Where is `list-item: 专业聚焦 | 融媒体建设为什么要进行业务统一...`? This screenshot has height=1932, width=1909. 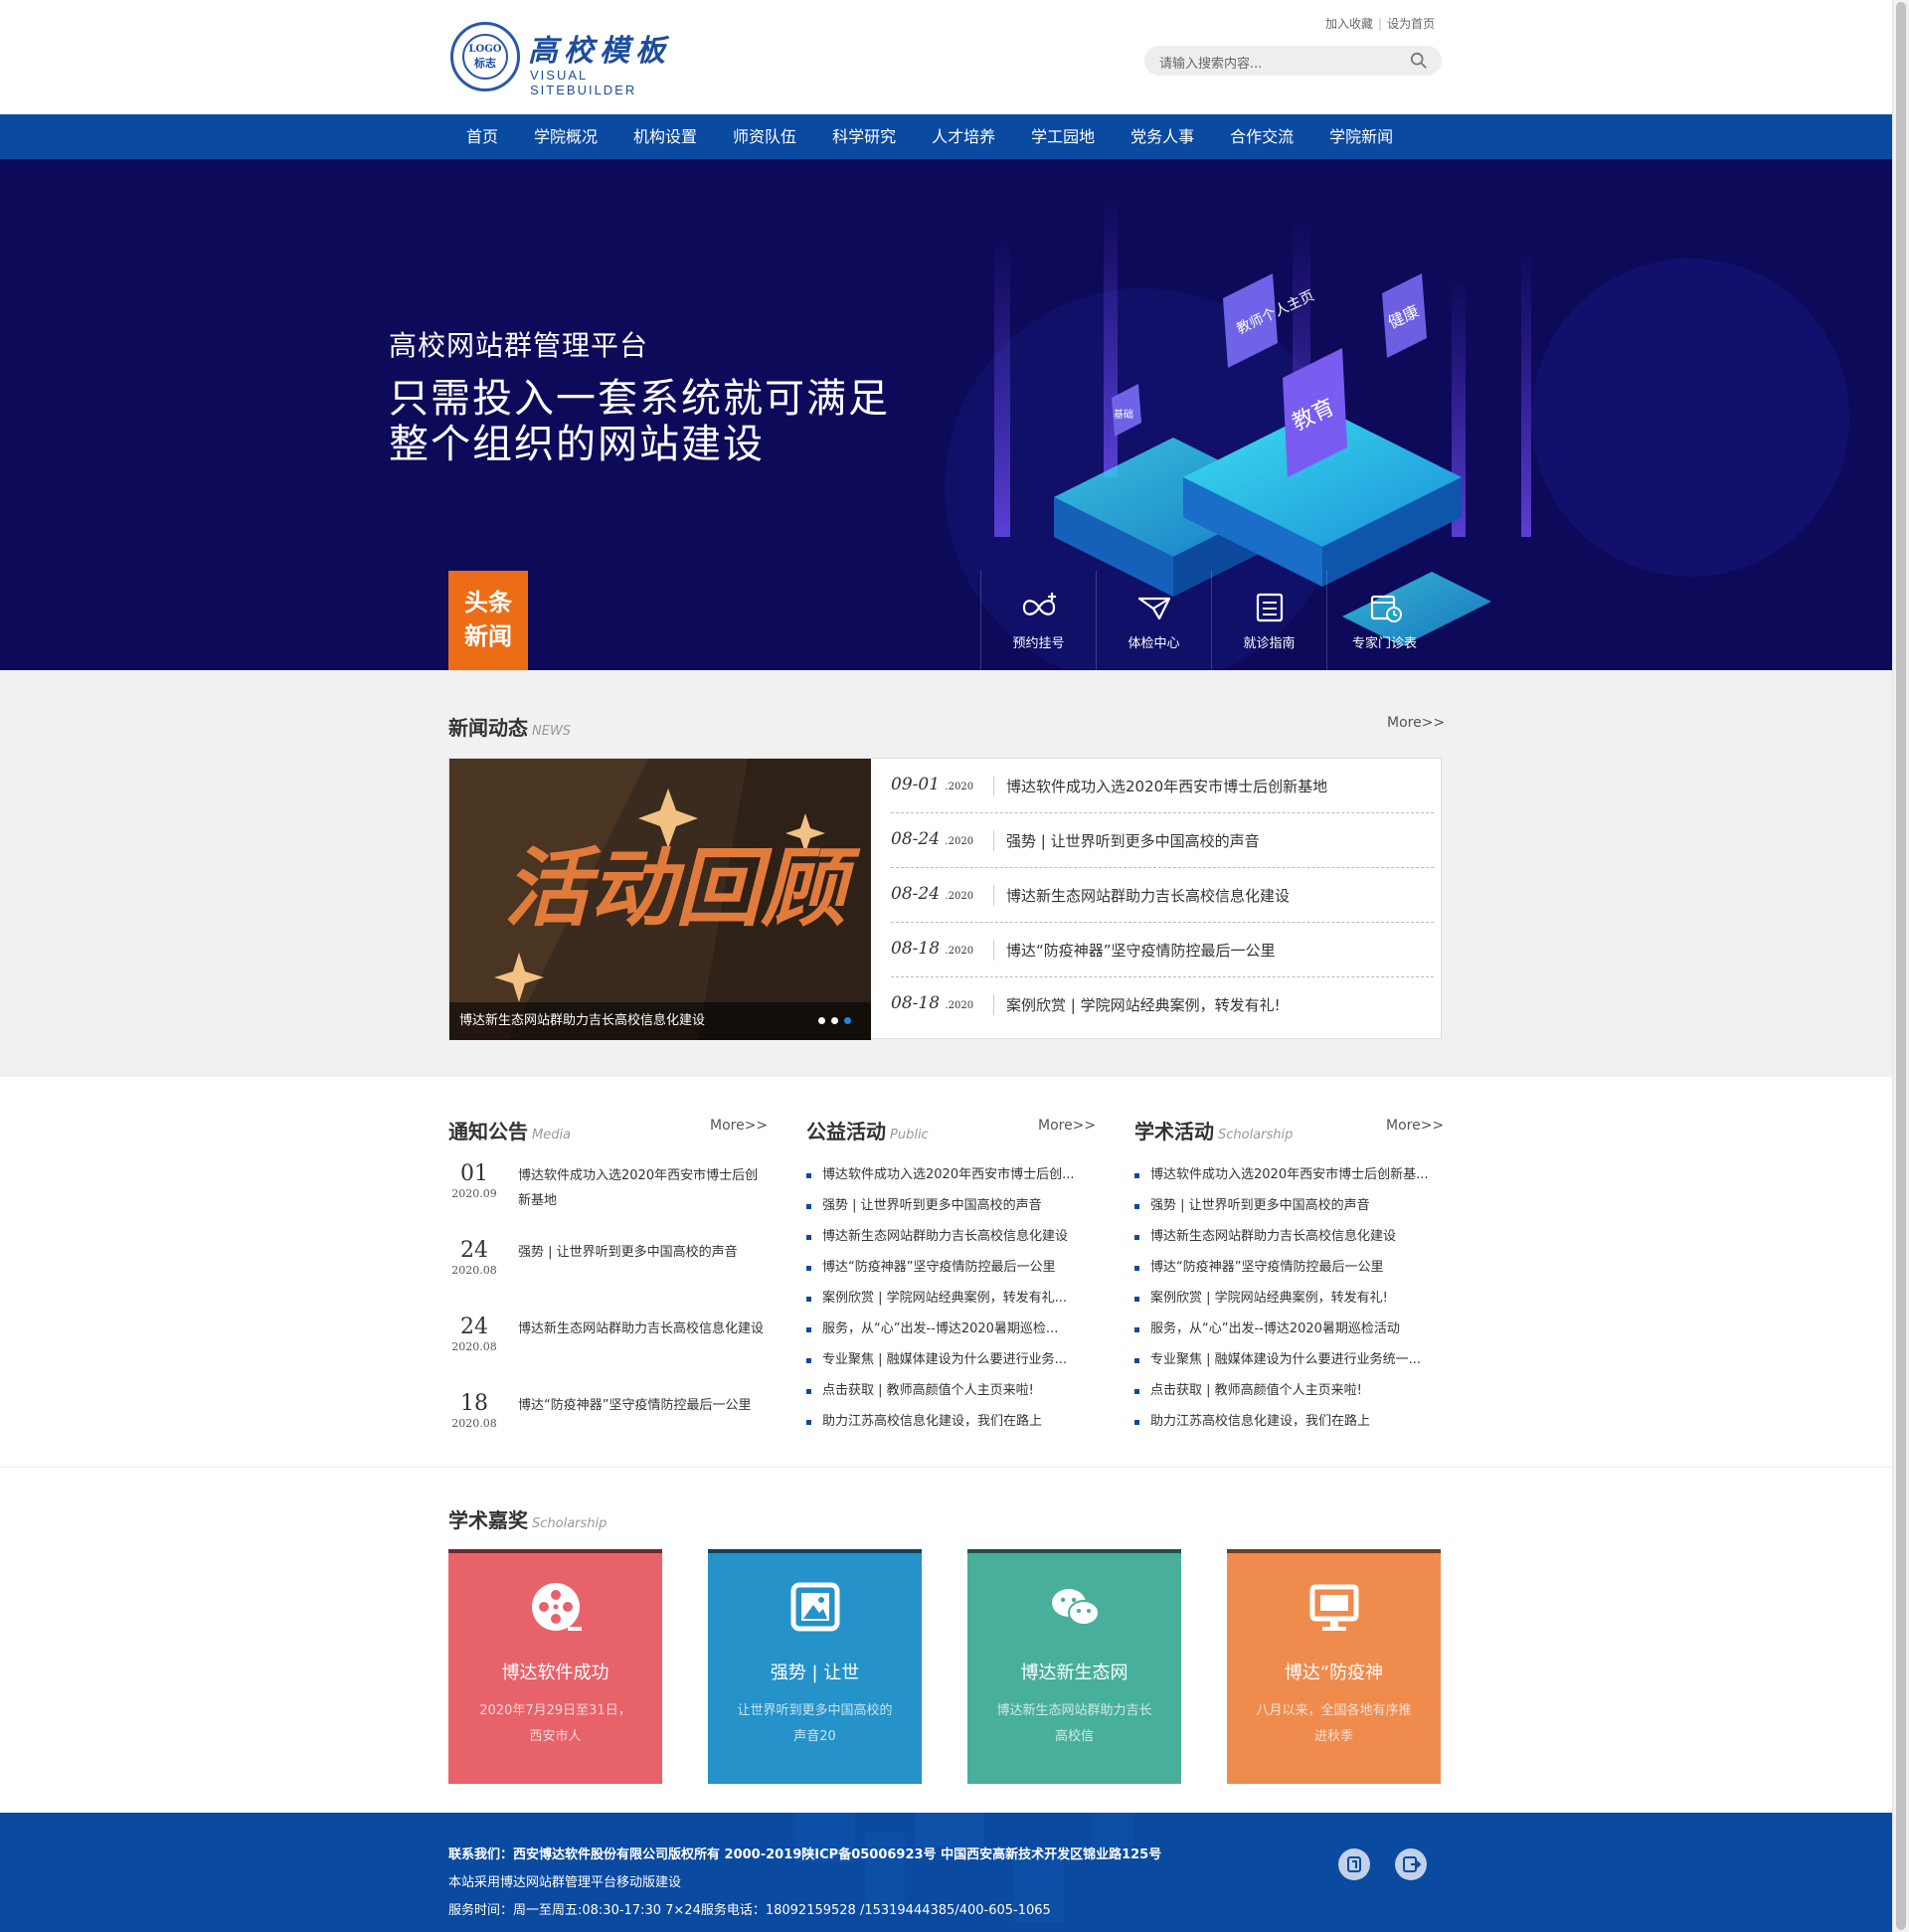 list-item: 专业聚焦 | 融媒体建设为什么要进行业务统一... is located at coordinates (1288, 1360).